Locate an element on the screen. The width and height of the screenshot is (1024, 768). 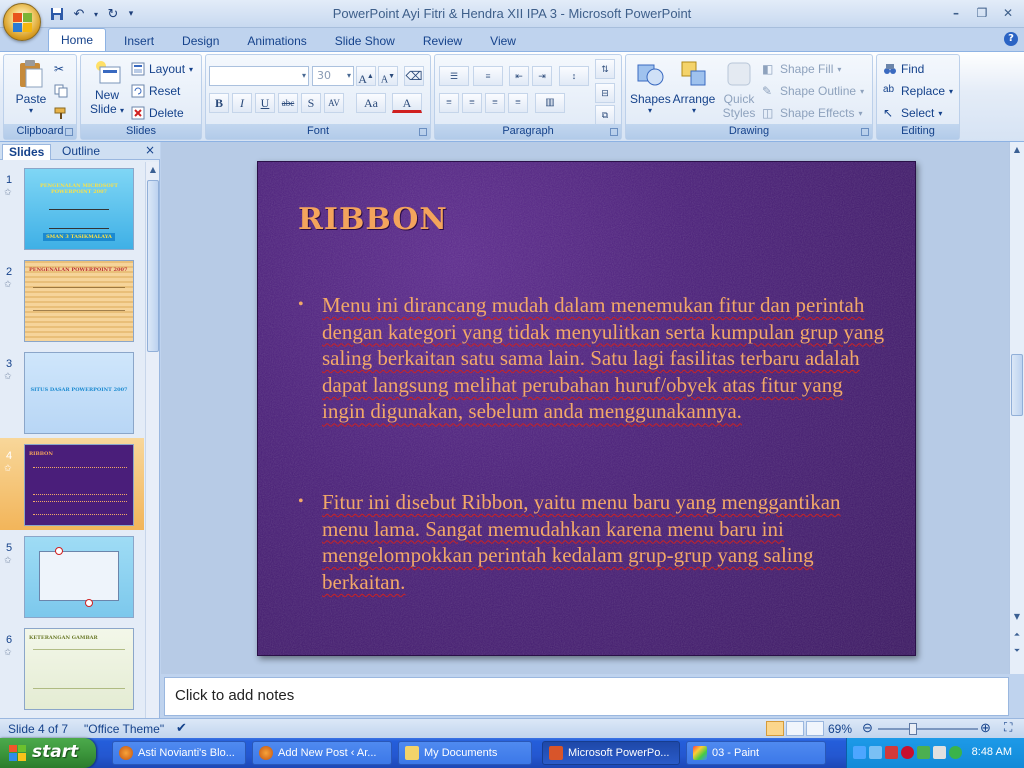
replace-button: ab Replace ▾ is located at coordinates (918, 91).